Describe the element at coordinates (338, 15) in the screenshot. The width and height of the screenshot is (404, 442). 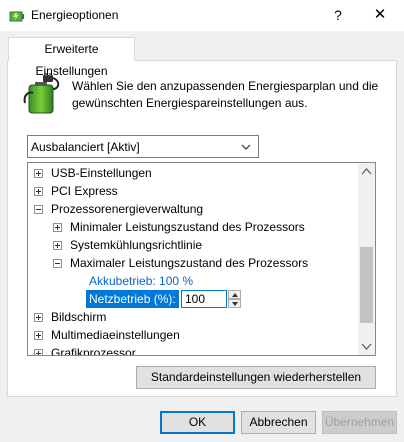
I see `help-button: ?` at that location.